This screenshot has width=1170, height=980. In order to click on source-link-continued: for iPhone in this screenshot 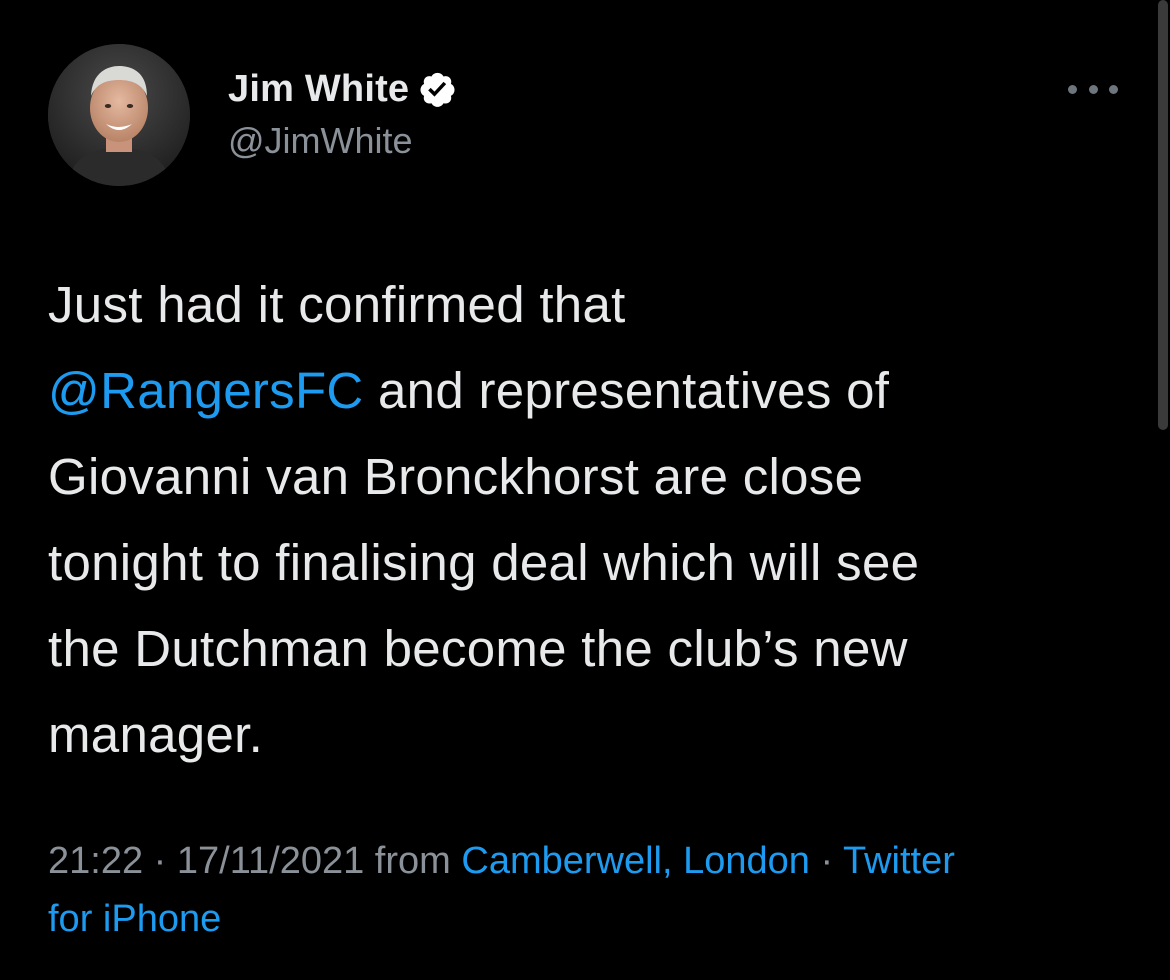, I will do `click(134, 919)`.